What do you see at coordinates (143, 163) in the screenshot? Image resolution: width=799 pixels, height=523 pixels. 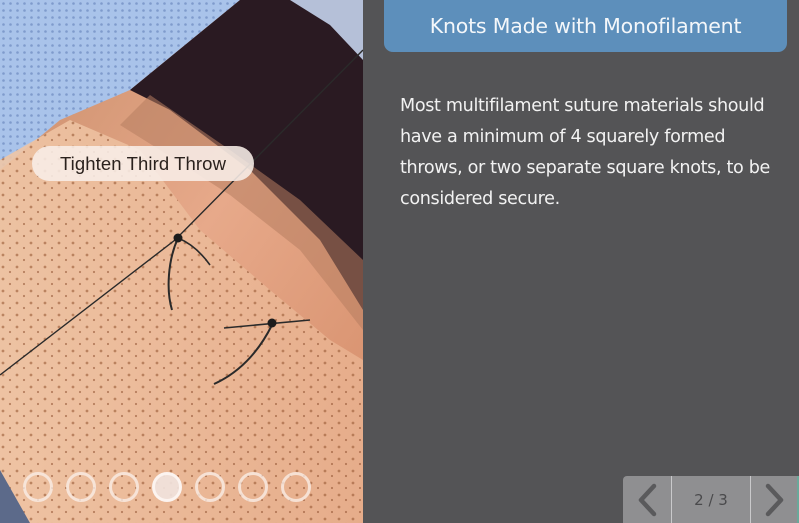 I see `step-callout-label: Tighten Third Throw` at bounding box center [143, 163].